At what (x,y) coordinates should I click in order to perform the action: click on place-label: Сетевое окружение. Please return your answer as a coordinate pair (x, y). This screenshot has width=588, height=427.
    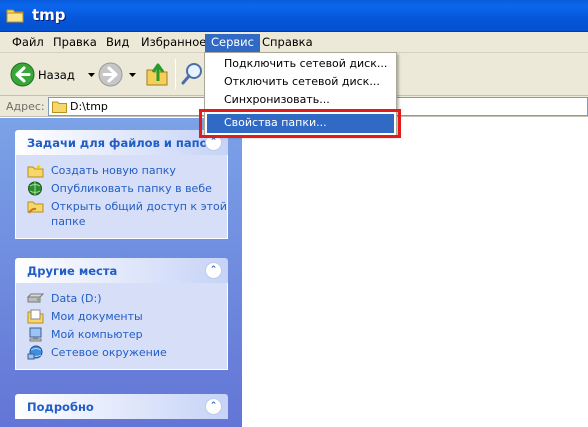
    Looking at the image, I should click on (109, 352).